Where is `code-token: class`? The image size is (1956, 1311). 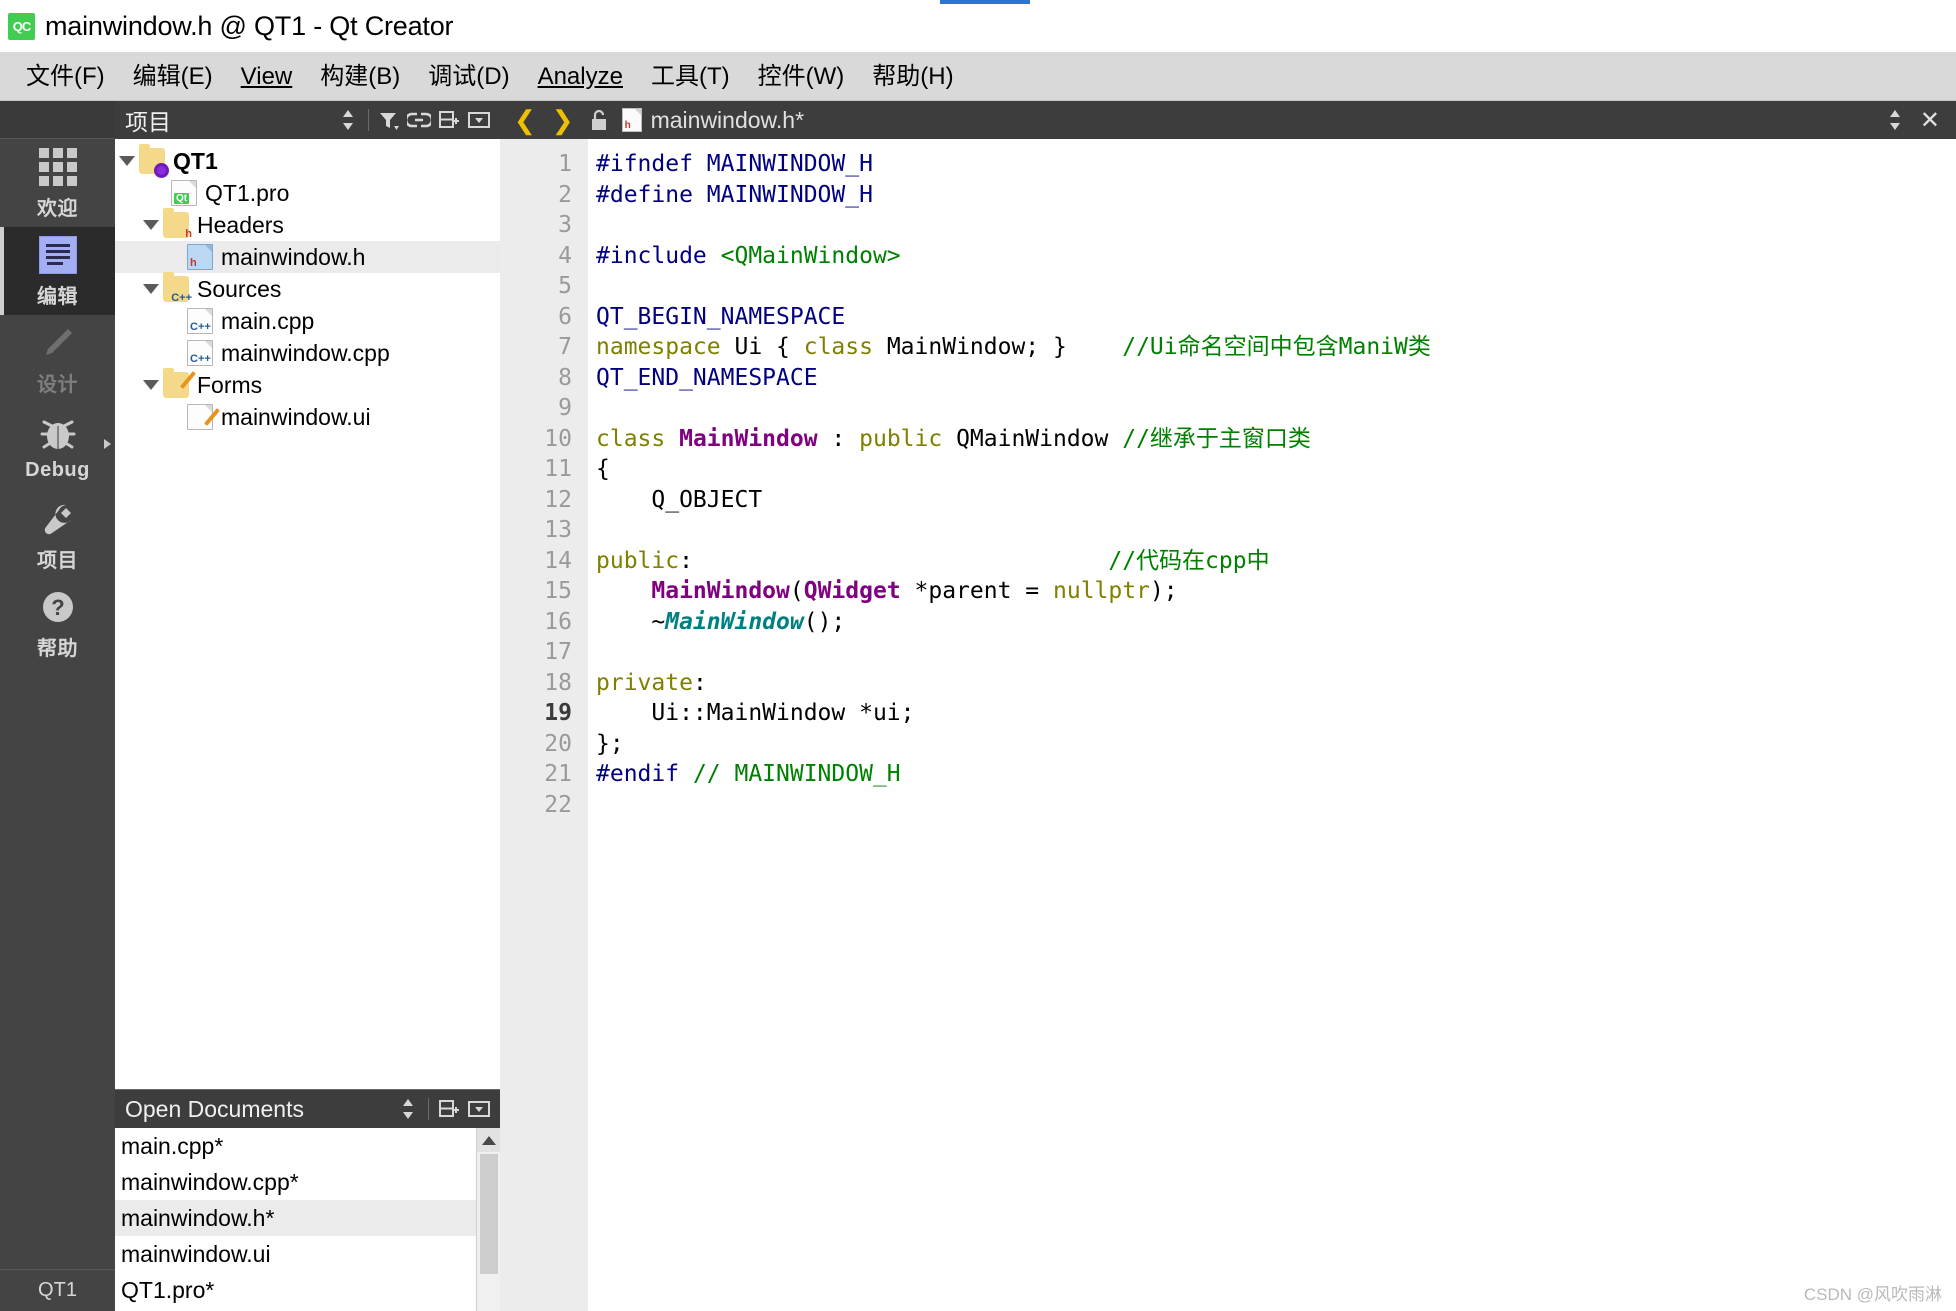 code-token: class is located at coordinates (638, 438).